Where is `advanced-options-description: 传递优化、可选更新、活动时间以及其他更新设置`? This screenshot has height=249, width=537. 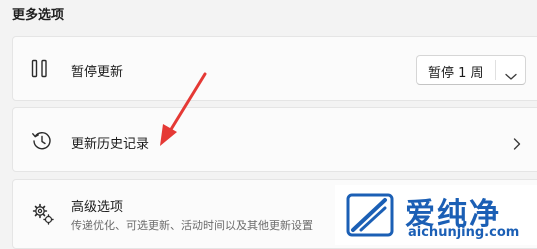 advanced-options-description: 传递优化、可选更新、活动时间以及其他更新设置 is located at coordinates (192, 225).